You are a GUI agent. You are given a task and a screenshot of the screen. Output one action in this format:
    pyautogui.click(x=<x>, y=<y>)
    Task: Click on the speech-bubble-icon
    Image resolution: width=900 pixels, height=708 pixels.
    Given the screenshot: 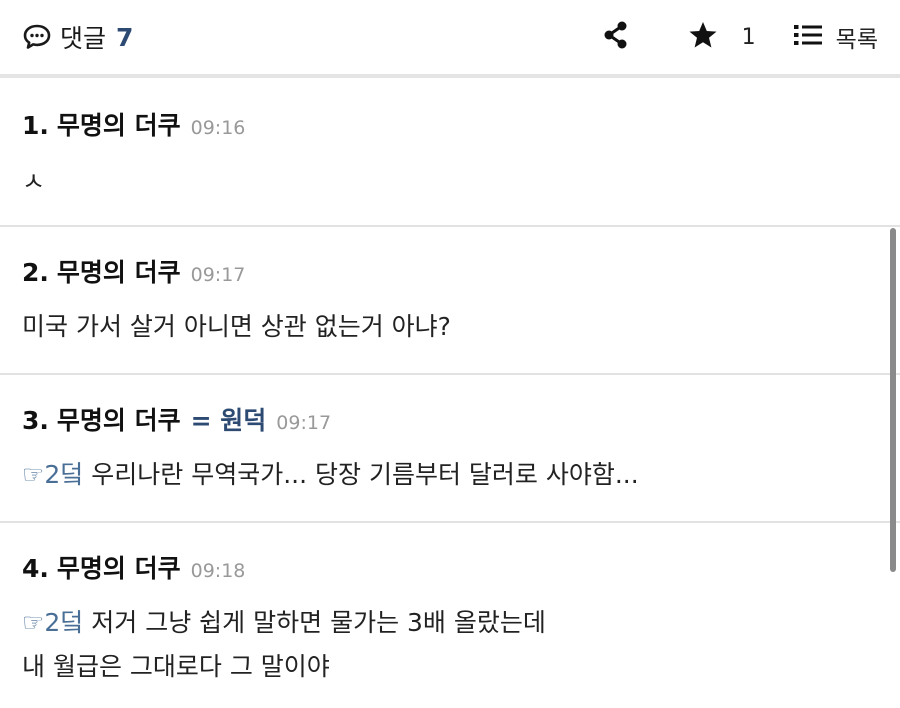 What is the action you would take?
    pyautogui.click(x=37, y=37)
    